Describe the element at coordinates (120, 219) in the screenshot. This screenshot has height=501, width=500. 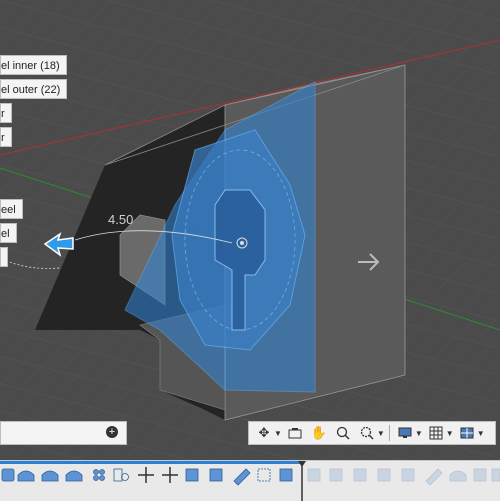
I see `dimension-value: 4.50` at that location.